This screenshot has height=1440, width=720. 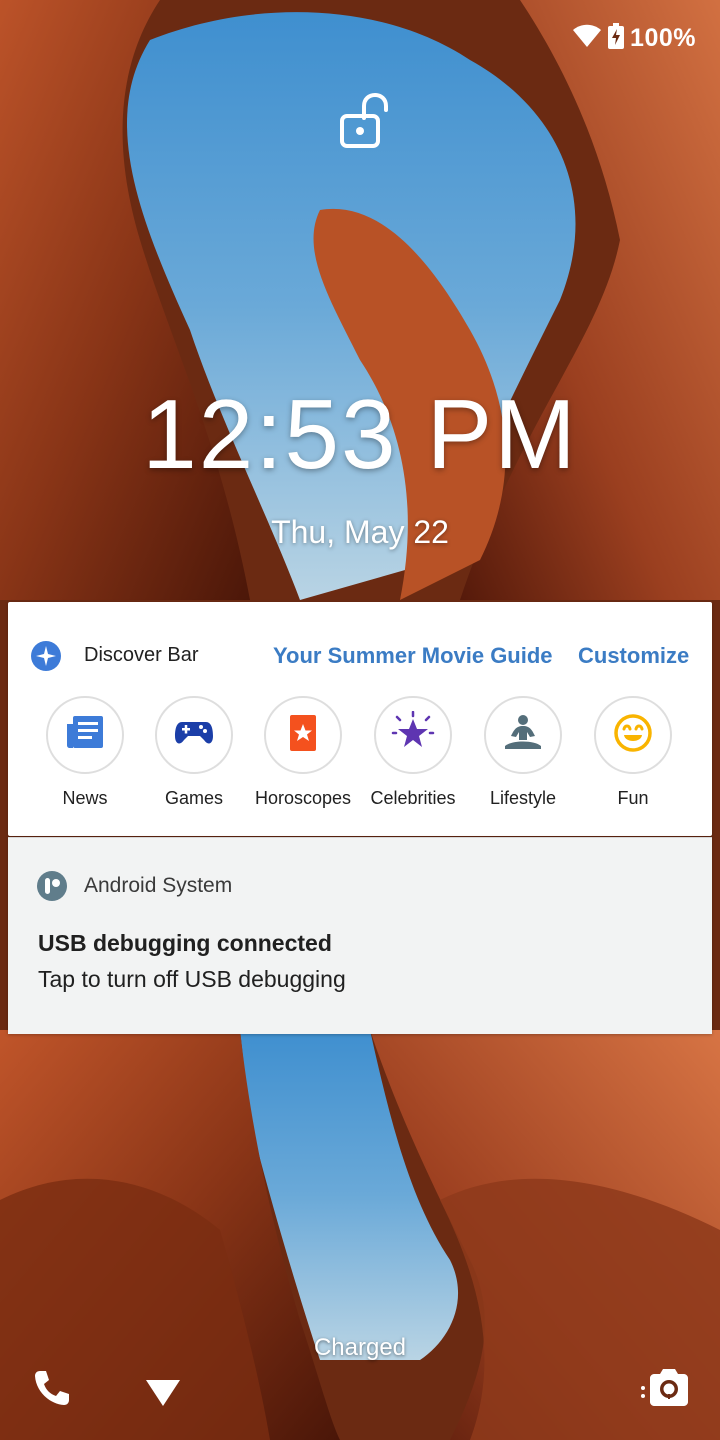 I want to click on unlocked-padlock-icon, so click(x=364, y=122).